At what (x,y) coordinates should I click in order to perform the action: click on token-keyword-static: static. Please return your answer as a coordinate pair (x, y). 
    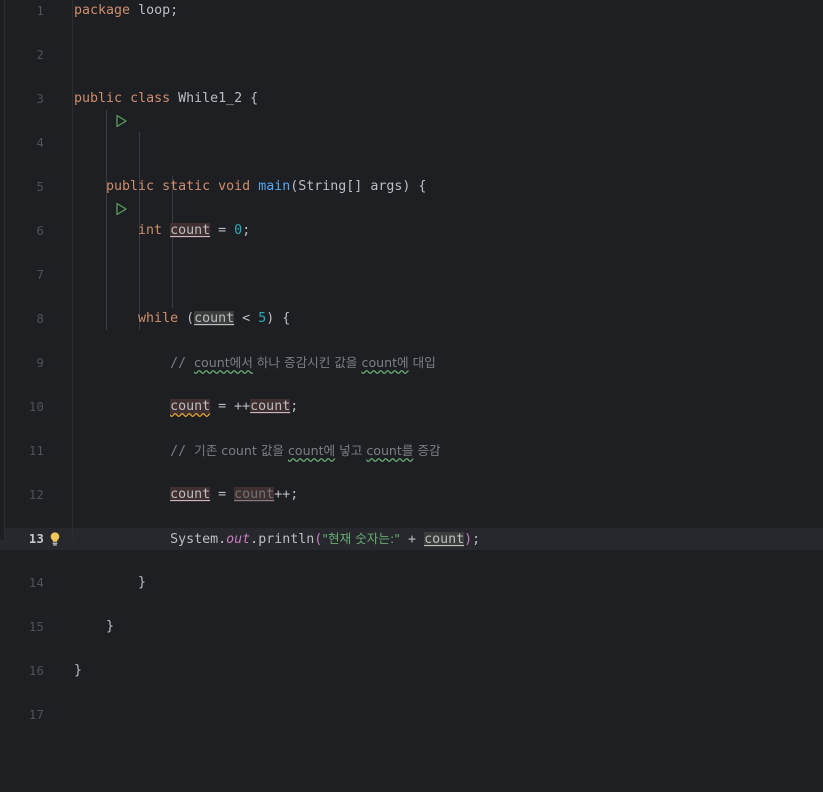
    Looking at the image, I should click on (186, 186).